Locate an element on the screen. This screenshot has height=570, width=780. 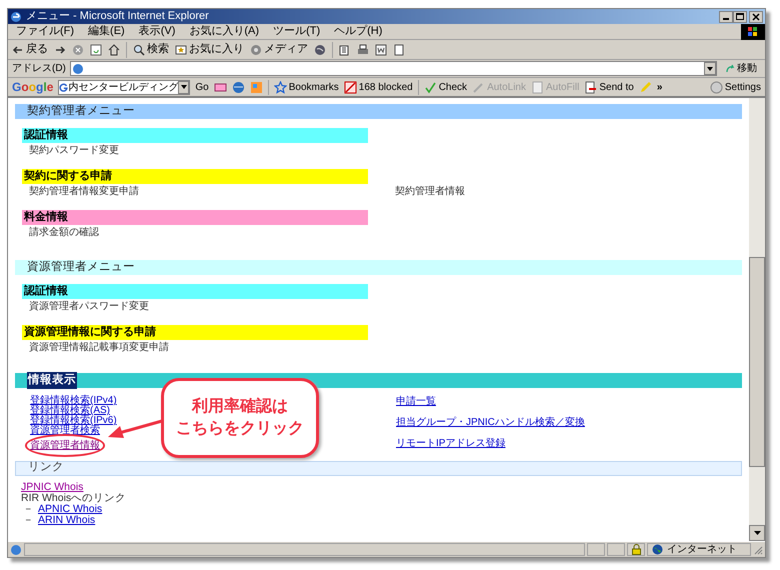
checkmark-icon is located at coordinates (430, 87).